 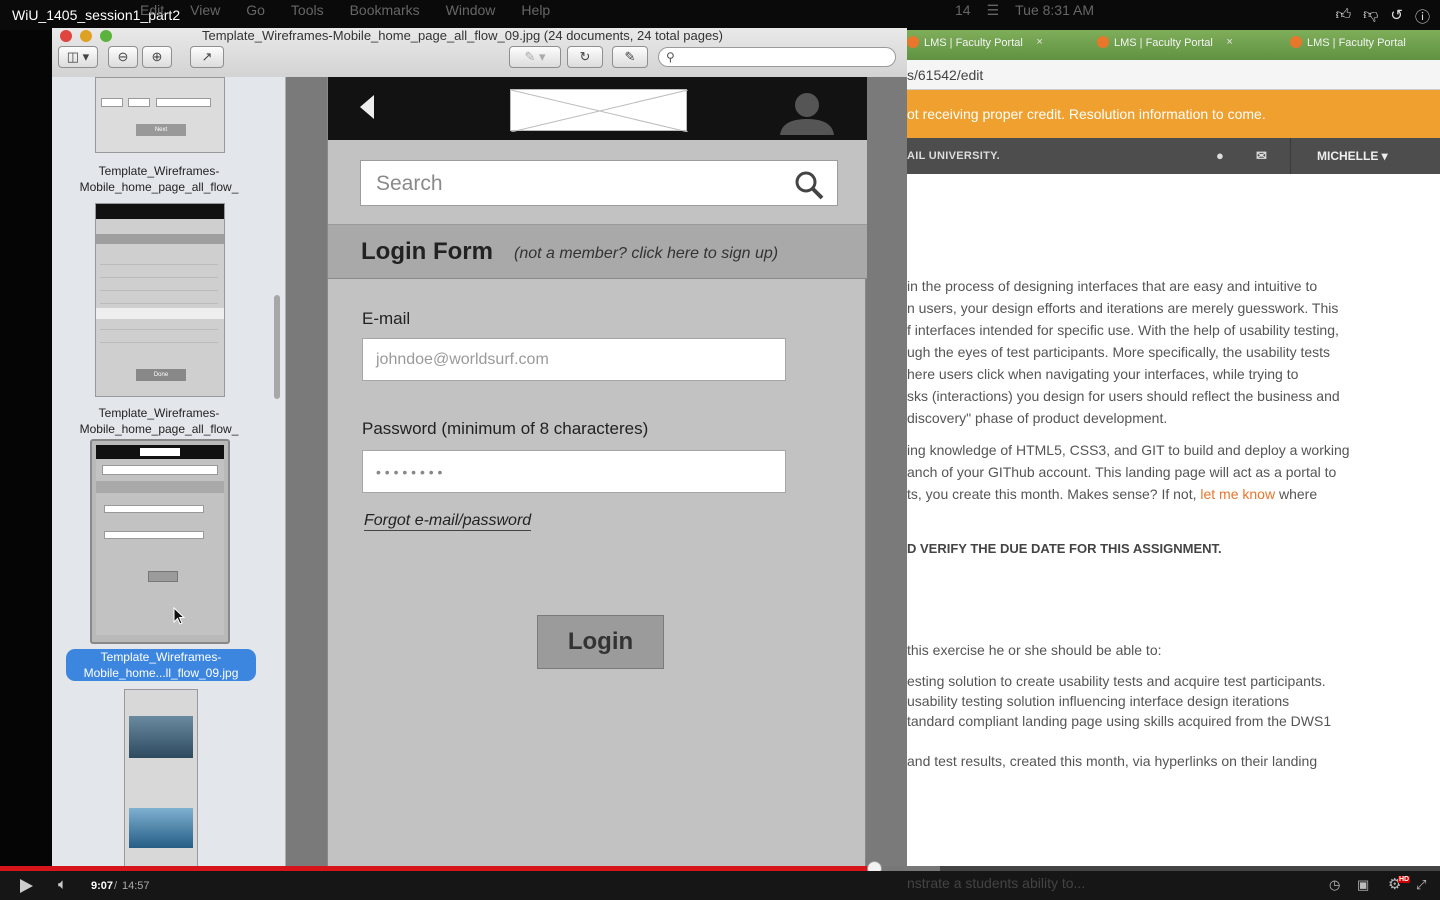 I want to click on menu-edit: Edit, so click(x=152, y=12).